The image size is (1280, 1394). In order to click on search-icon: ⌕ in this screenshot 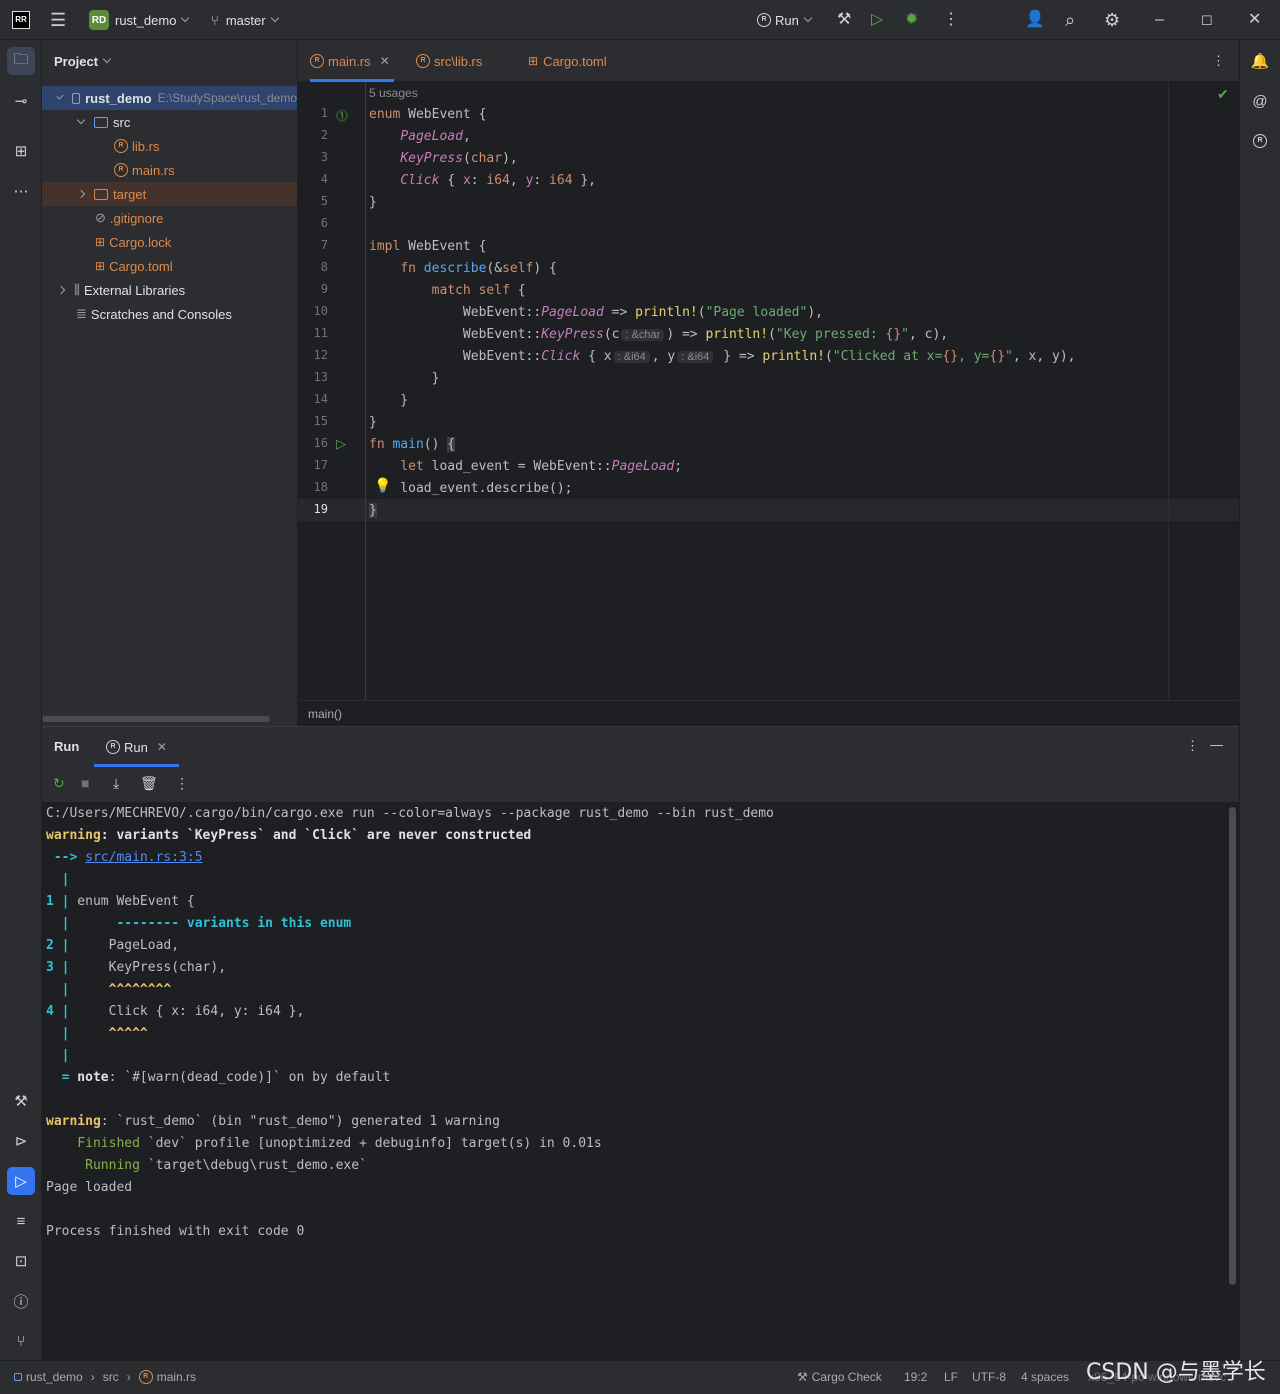, I will do `click(1070, 20)`.